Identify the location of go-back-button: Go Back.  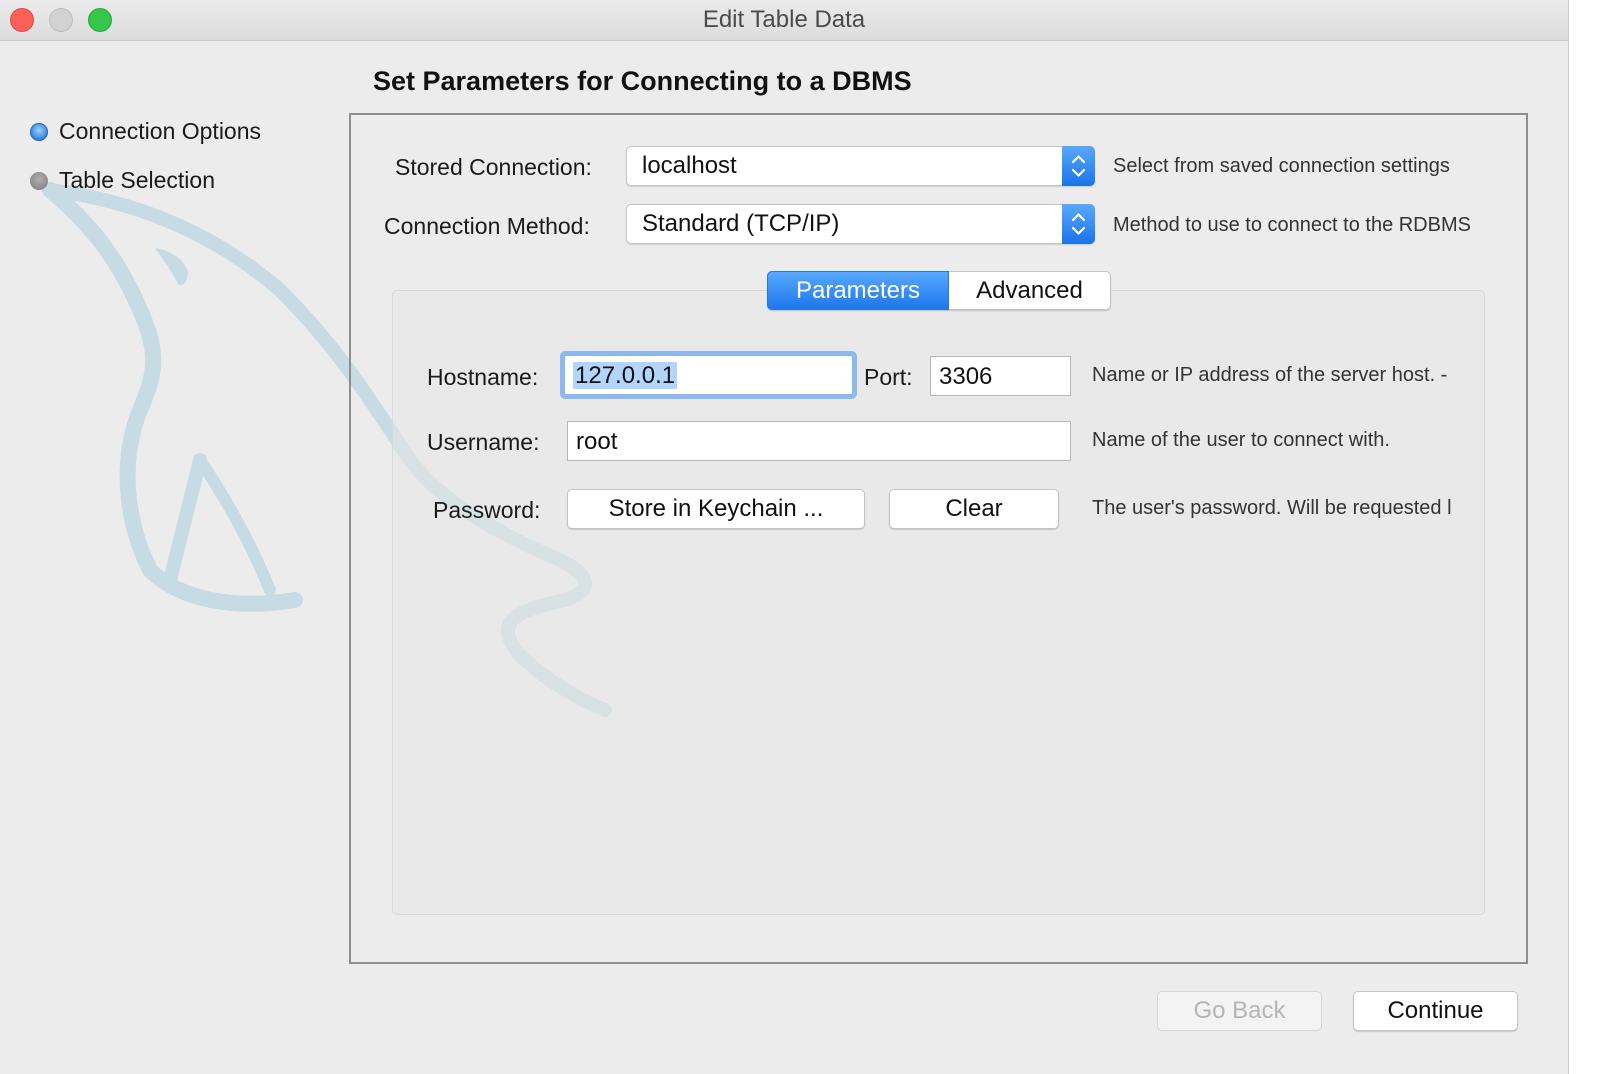
(1239, 1011).